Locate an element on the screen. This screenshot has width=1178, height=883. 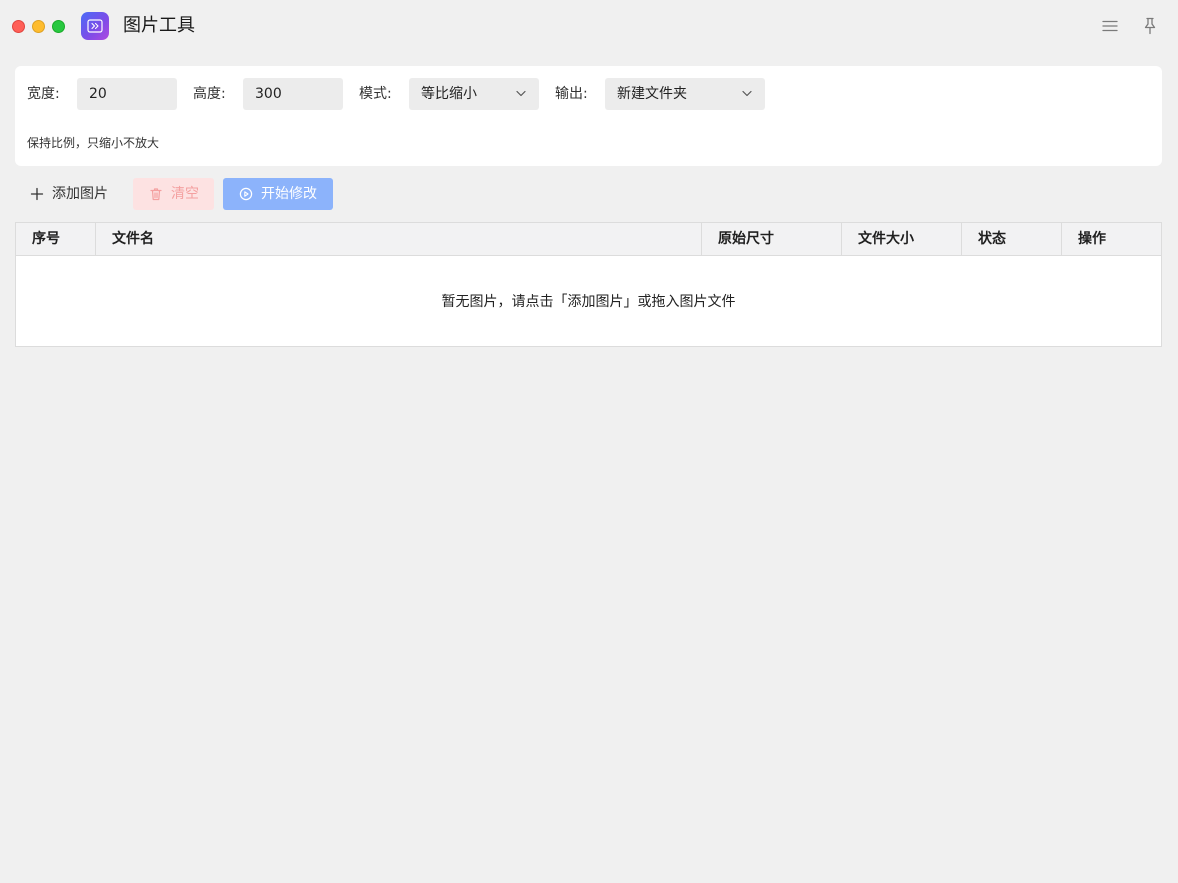
mode-label: 模式: is located at coordinates (375, 94).